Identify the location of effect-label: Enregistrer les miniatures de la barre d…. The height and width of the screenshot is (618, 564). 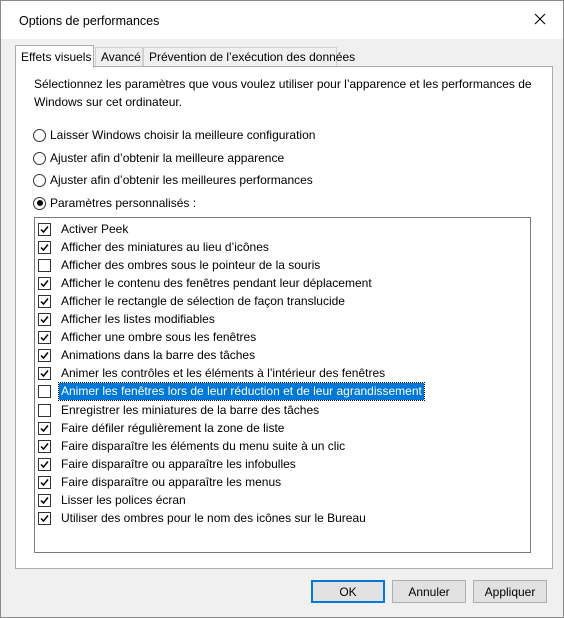
(190, 409).